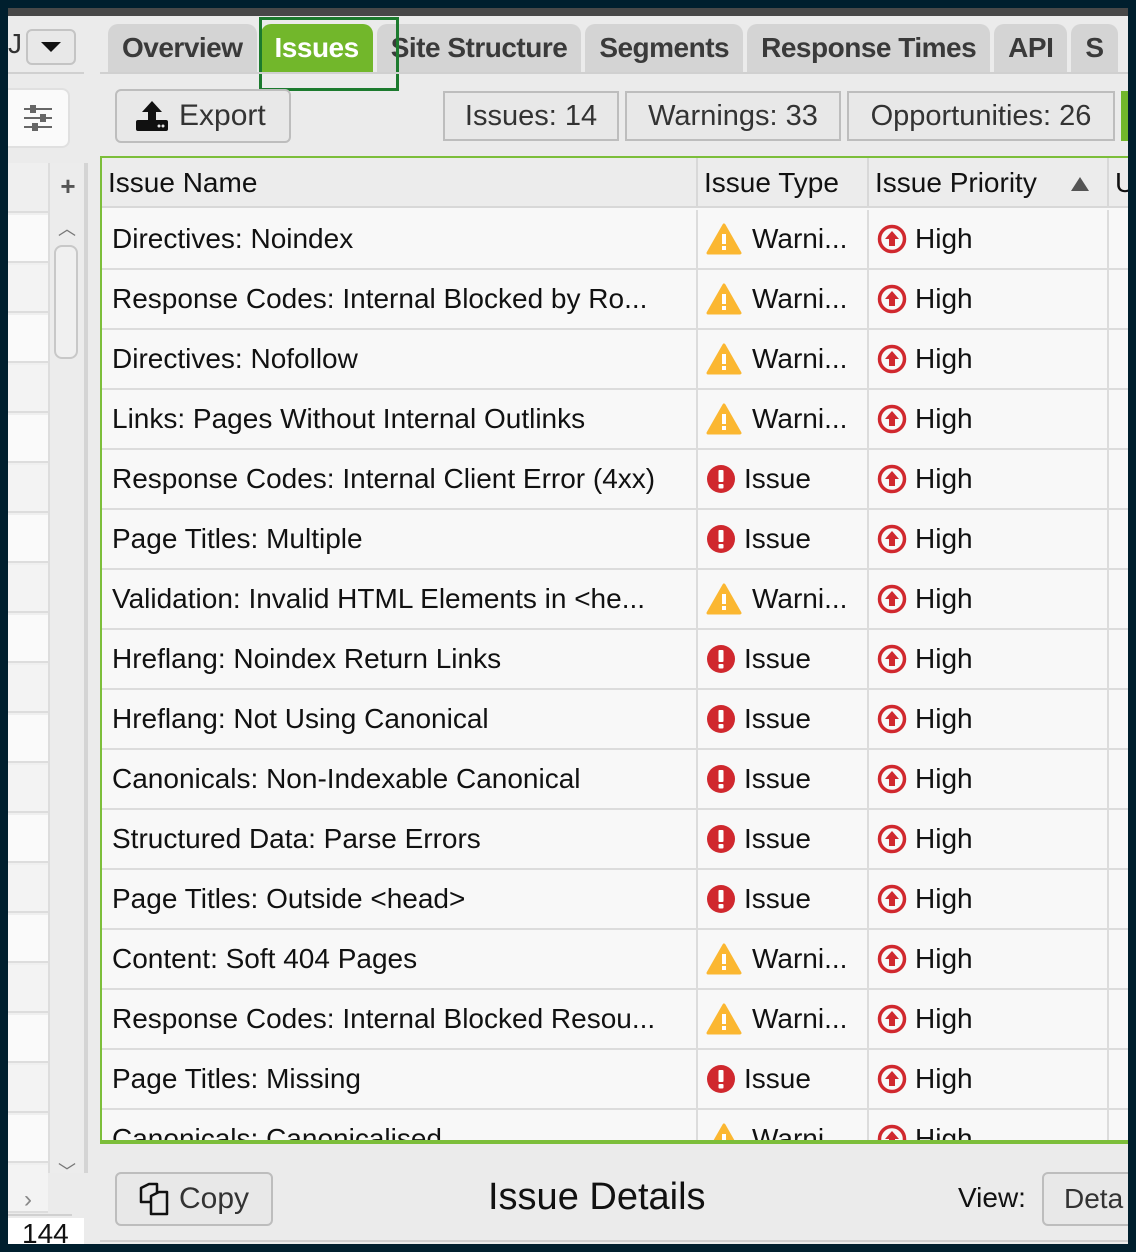 The image size is (1136, 1252). Describe the element at coordinates (400, 899) in the screenshot. I see `issue-name-cell: Page Titles: Outside <head>` at that location.